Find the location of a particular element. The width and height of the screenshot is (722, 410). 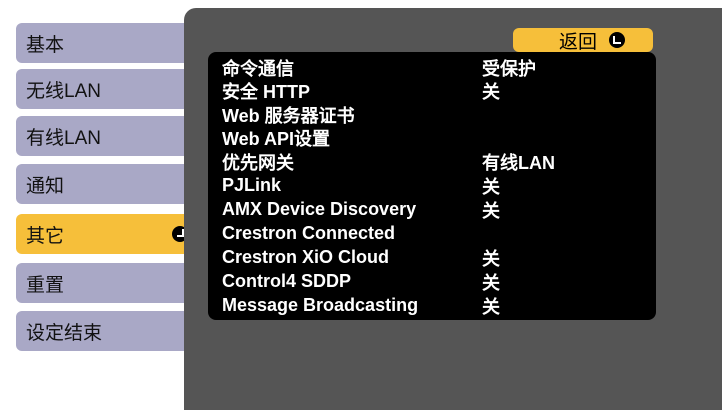

settings-row-priority-gateway: 优先网关 有线LAN is located at coordinates (437, 161).